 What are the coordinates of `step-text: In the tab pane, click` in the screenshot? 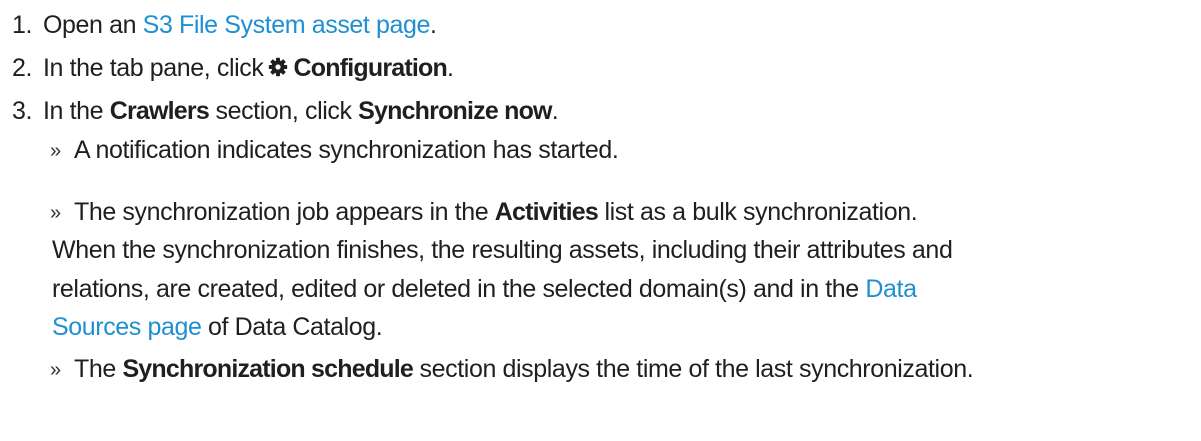 It's located at (153, 68).